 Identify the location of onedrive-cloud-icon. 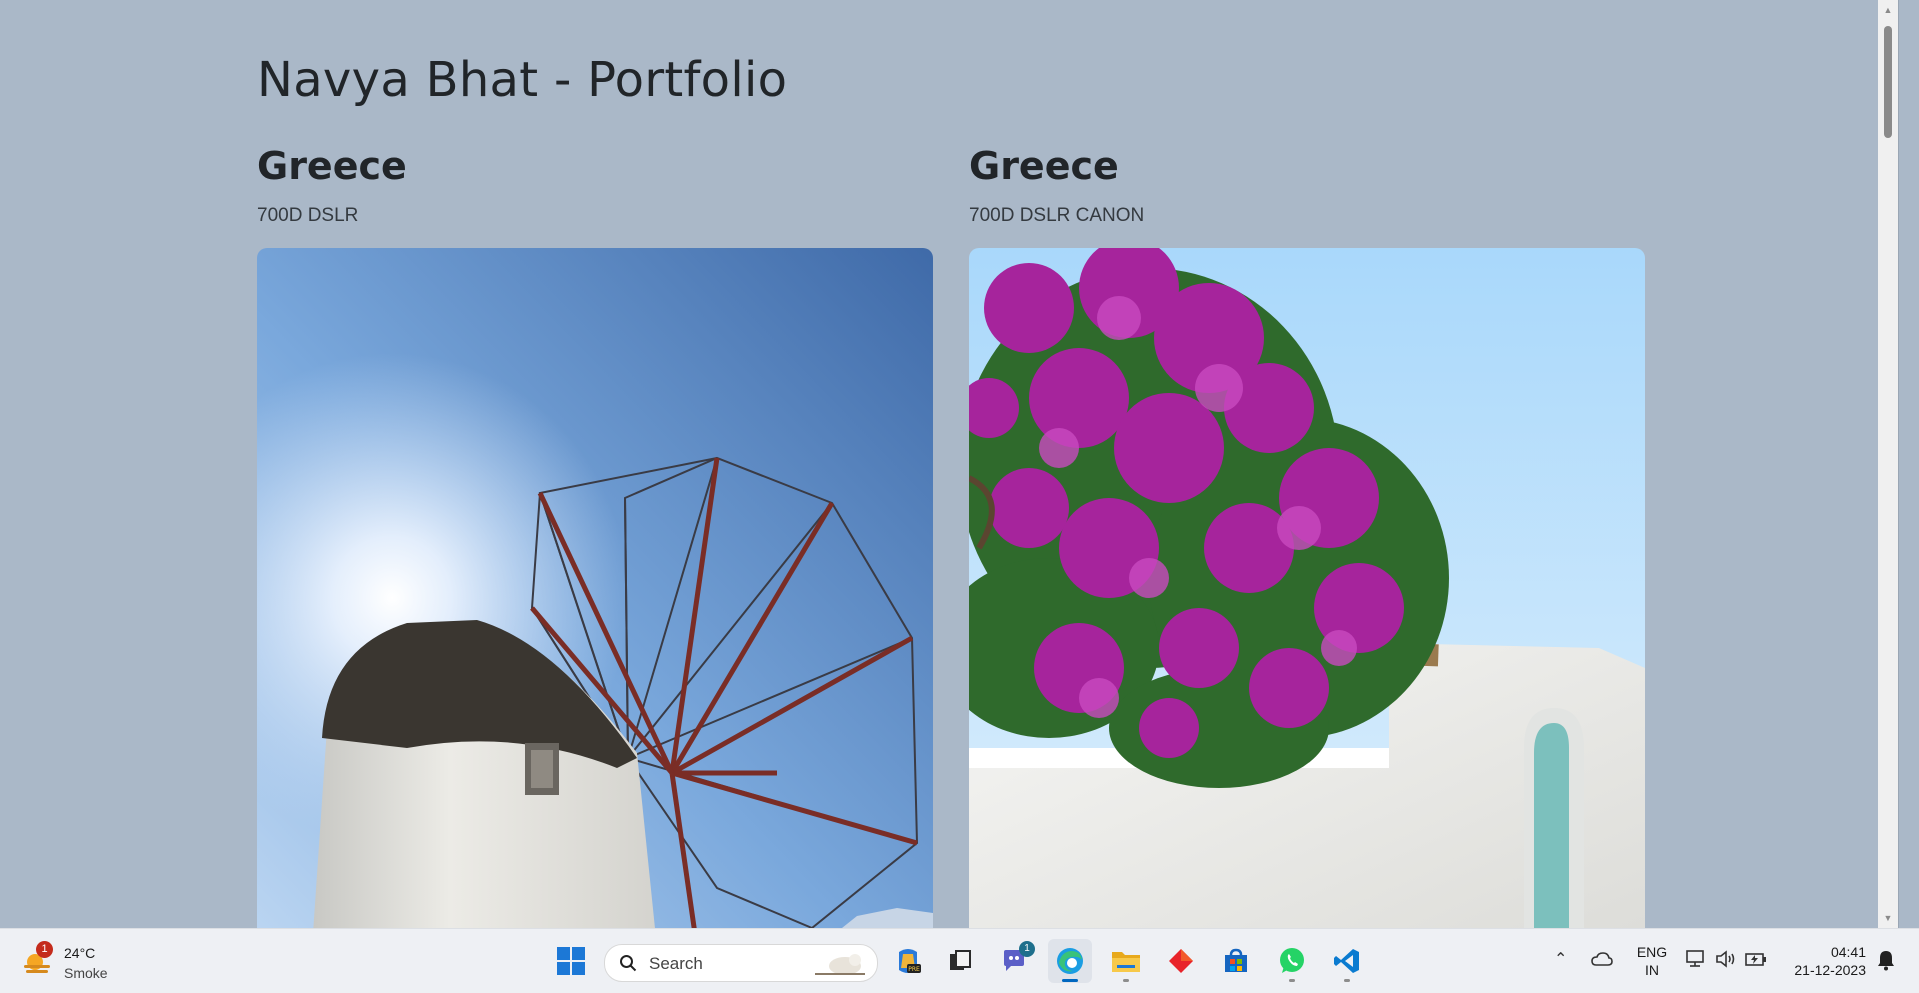
(1602, 959).